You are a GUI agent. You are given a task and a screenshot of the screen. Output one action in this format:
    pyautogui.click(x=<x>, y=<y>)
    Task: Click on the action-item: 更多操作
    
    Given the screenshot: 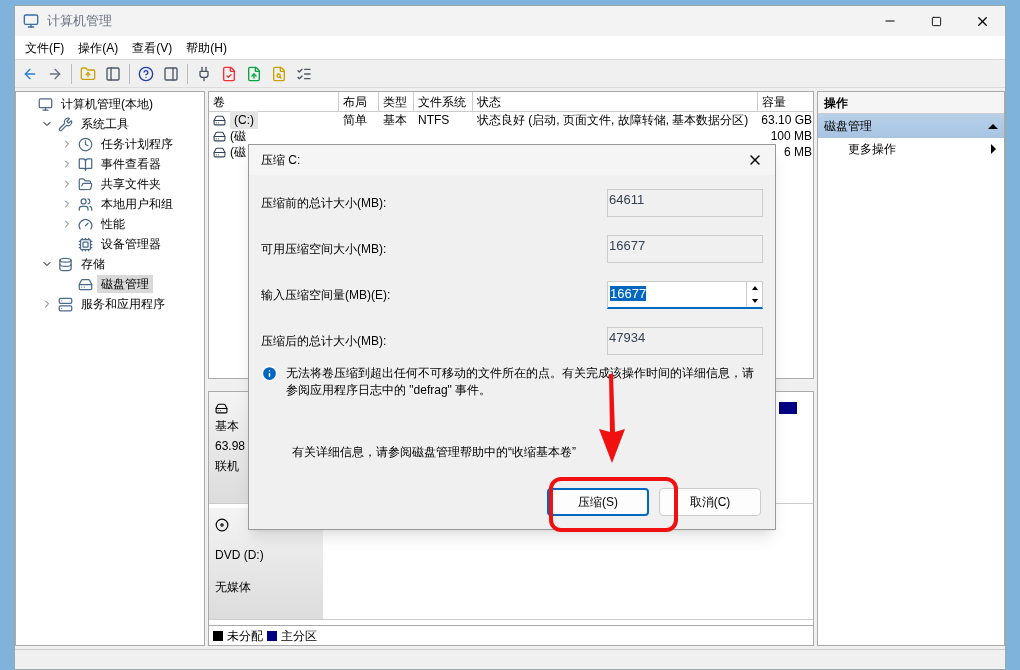 What is the action you would take?
    pyautogui.click(x=911, y=149)
    